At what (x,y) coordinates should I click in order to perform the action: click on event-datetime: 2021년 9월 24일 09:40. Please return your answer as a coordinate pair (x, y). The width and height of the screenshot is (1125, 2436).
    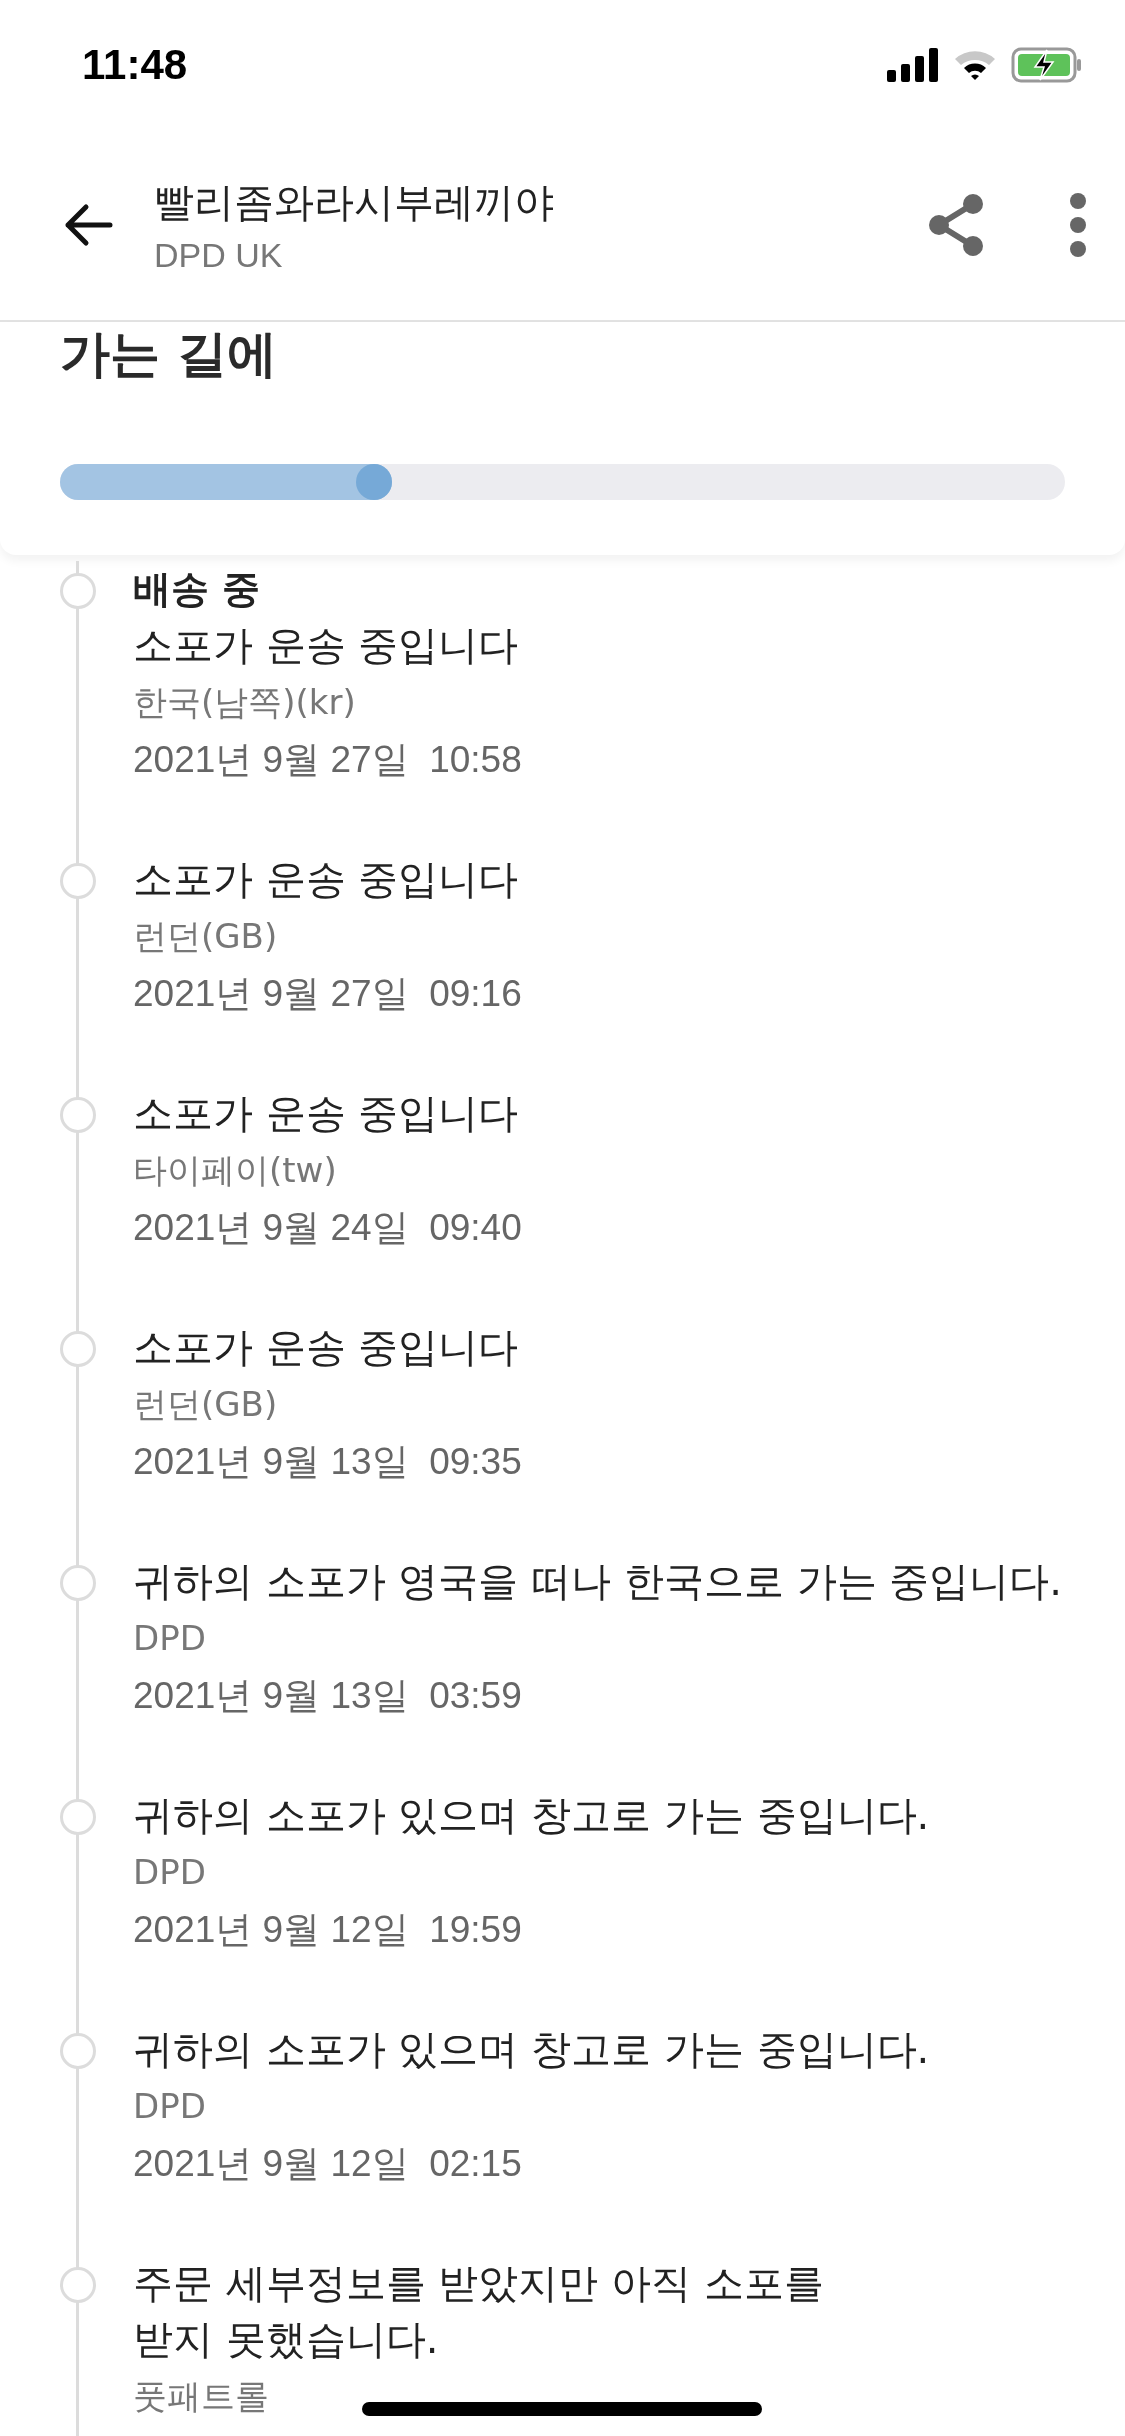
    Looking at the image, I should click on (327, 1228).